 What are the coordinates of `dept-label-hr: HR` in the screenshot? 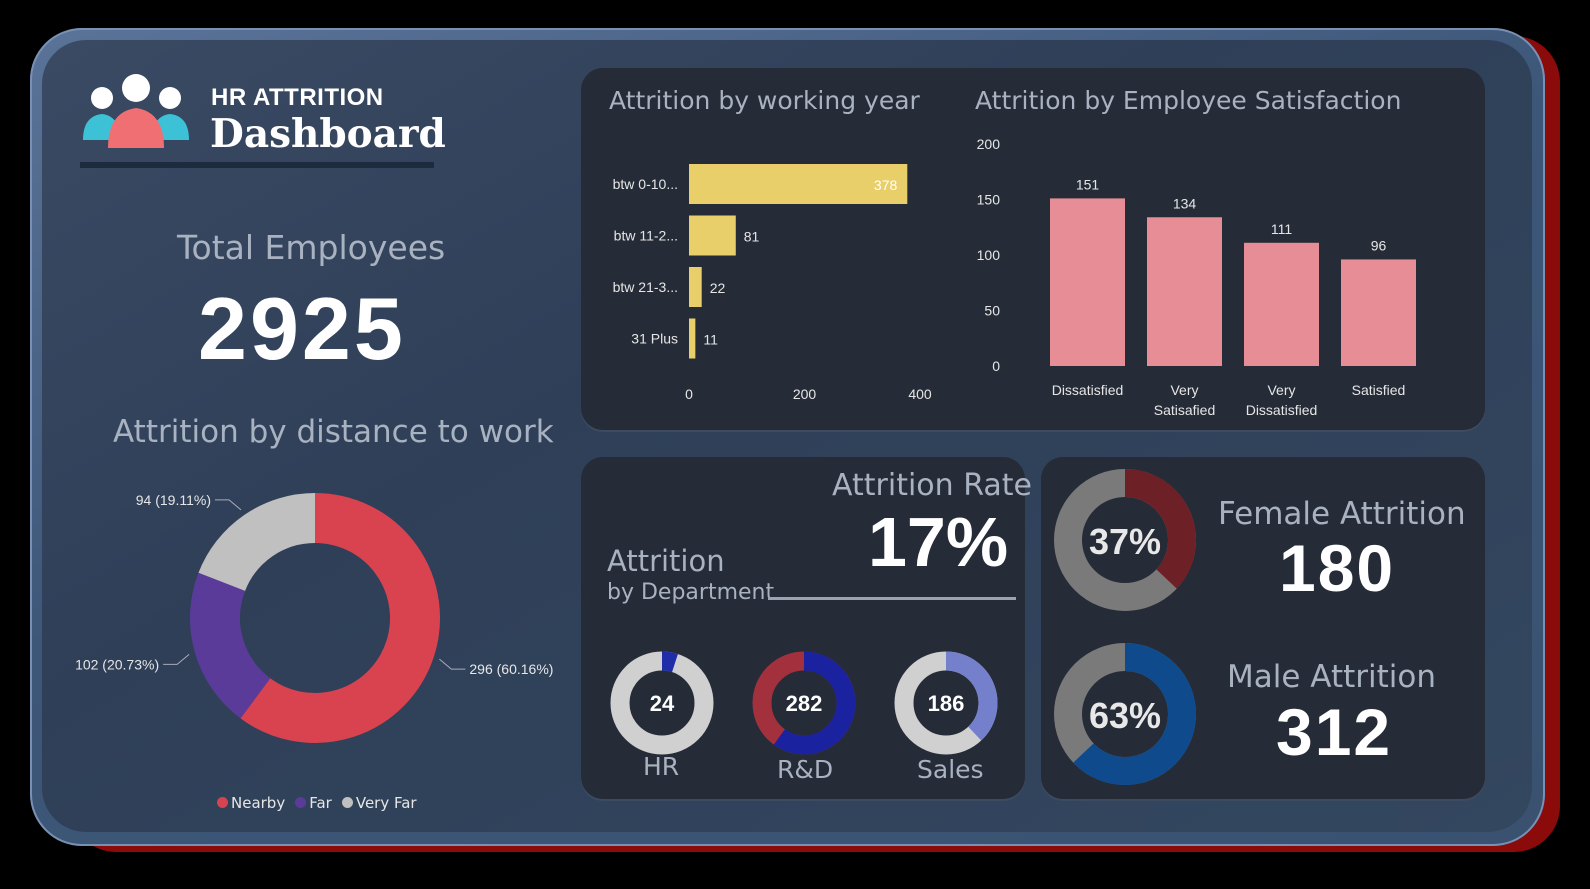 It's located at (661, 766).